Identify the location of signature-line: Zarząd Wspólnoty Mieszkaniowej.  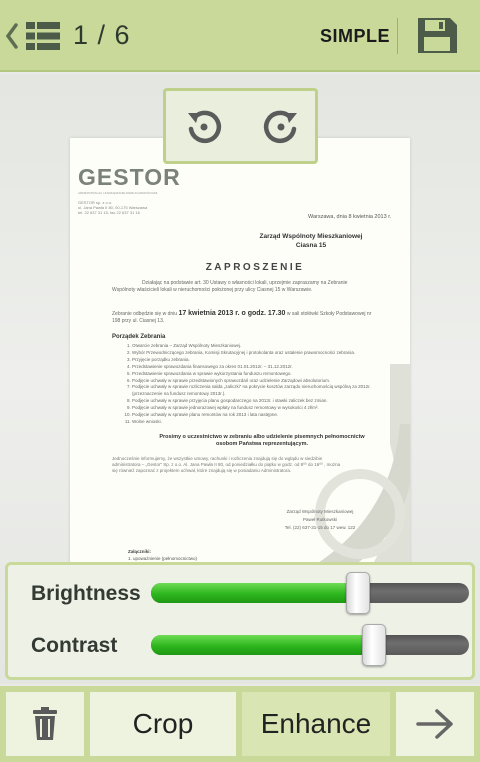
(320, 511).